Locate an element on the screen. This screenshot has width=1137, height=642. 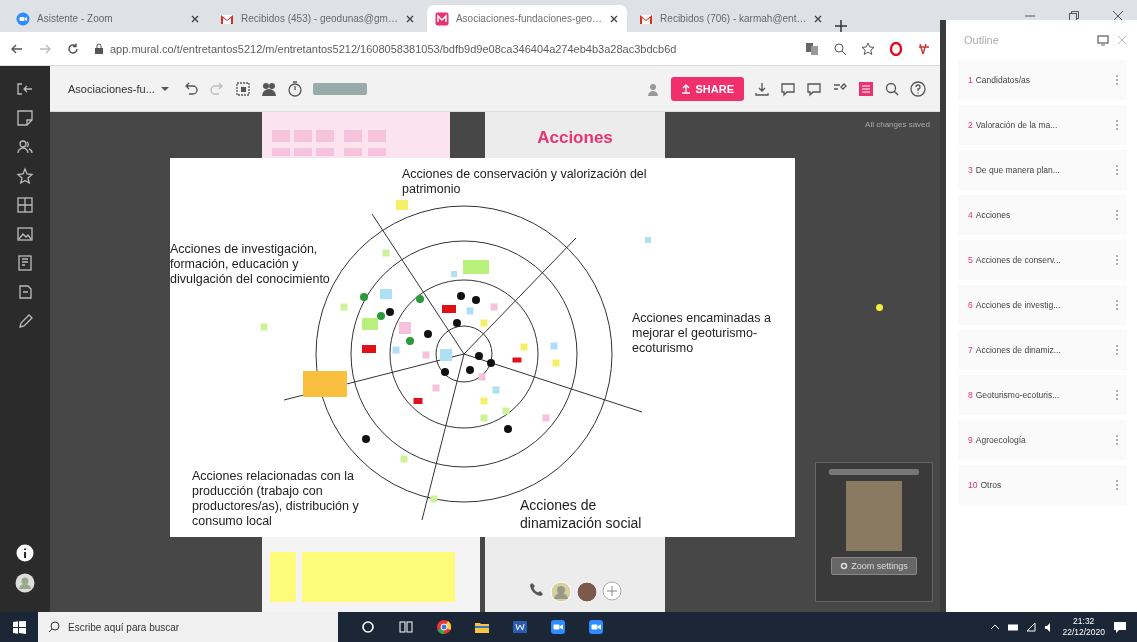
template-icon is located at coordinates (25, 292).